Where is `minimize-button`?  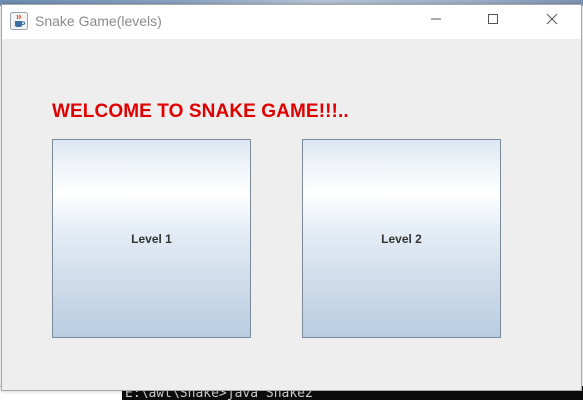 minimize-button is located at coordinates (436, 21).